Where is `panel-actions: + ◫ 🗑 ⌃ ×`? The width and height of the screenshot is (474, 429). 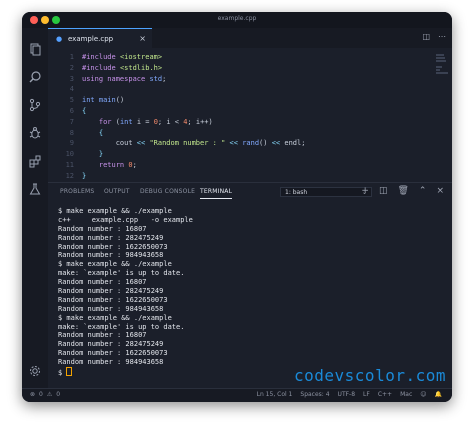
panel-actions: + ◫ 🗑 ⌃ × is located at coordinates (402, 191).